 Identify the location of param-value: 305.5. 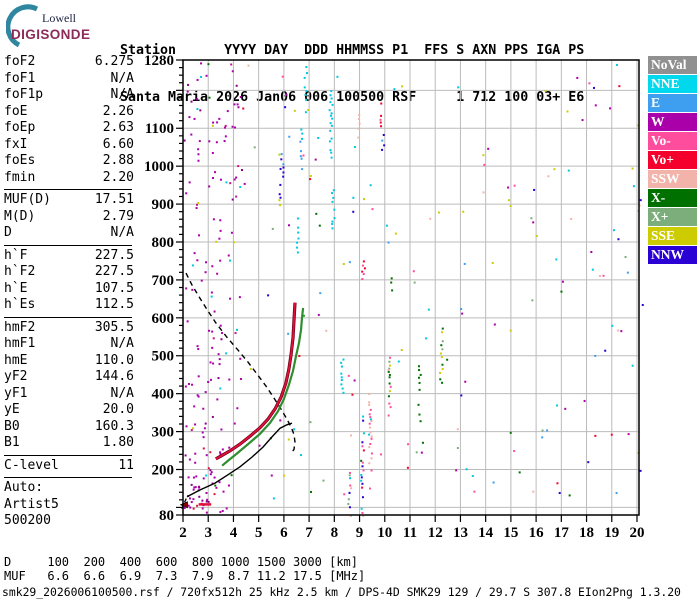
(114, 327).